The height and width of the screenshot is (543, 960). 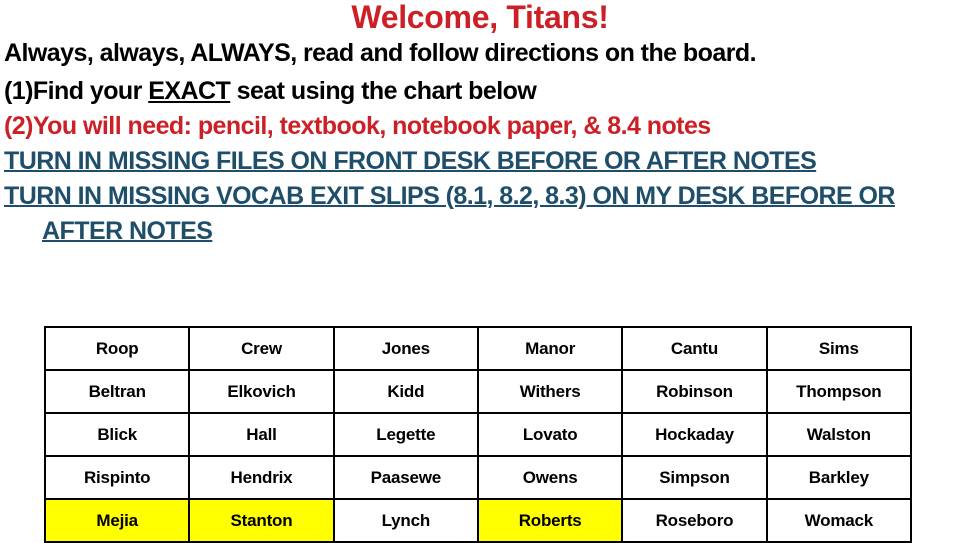 I want to click on seat-cell: Walston, so click(x=839, y=434).